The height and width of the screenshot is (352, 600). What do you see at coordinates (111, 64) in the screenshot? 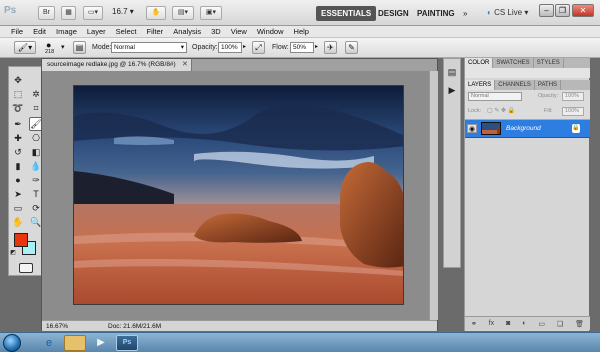
I see `document-title: sourceimage redlake.jpg @ 16.7% (RGB/8#)` at bounding box center [111, 64].